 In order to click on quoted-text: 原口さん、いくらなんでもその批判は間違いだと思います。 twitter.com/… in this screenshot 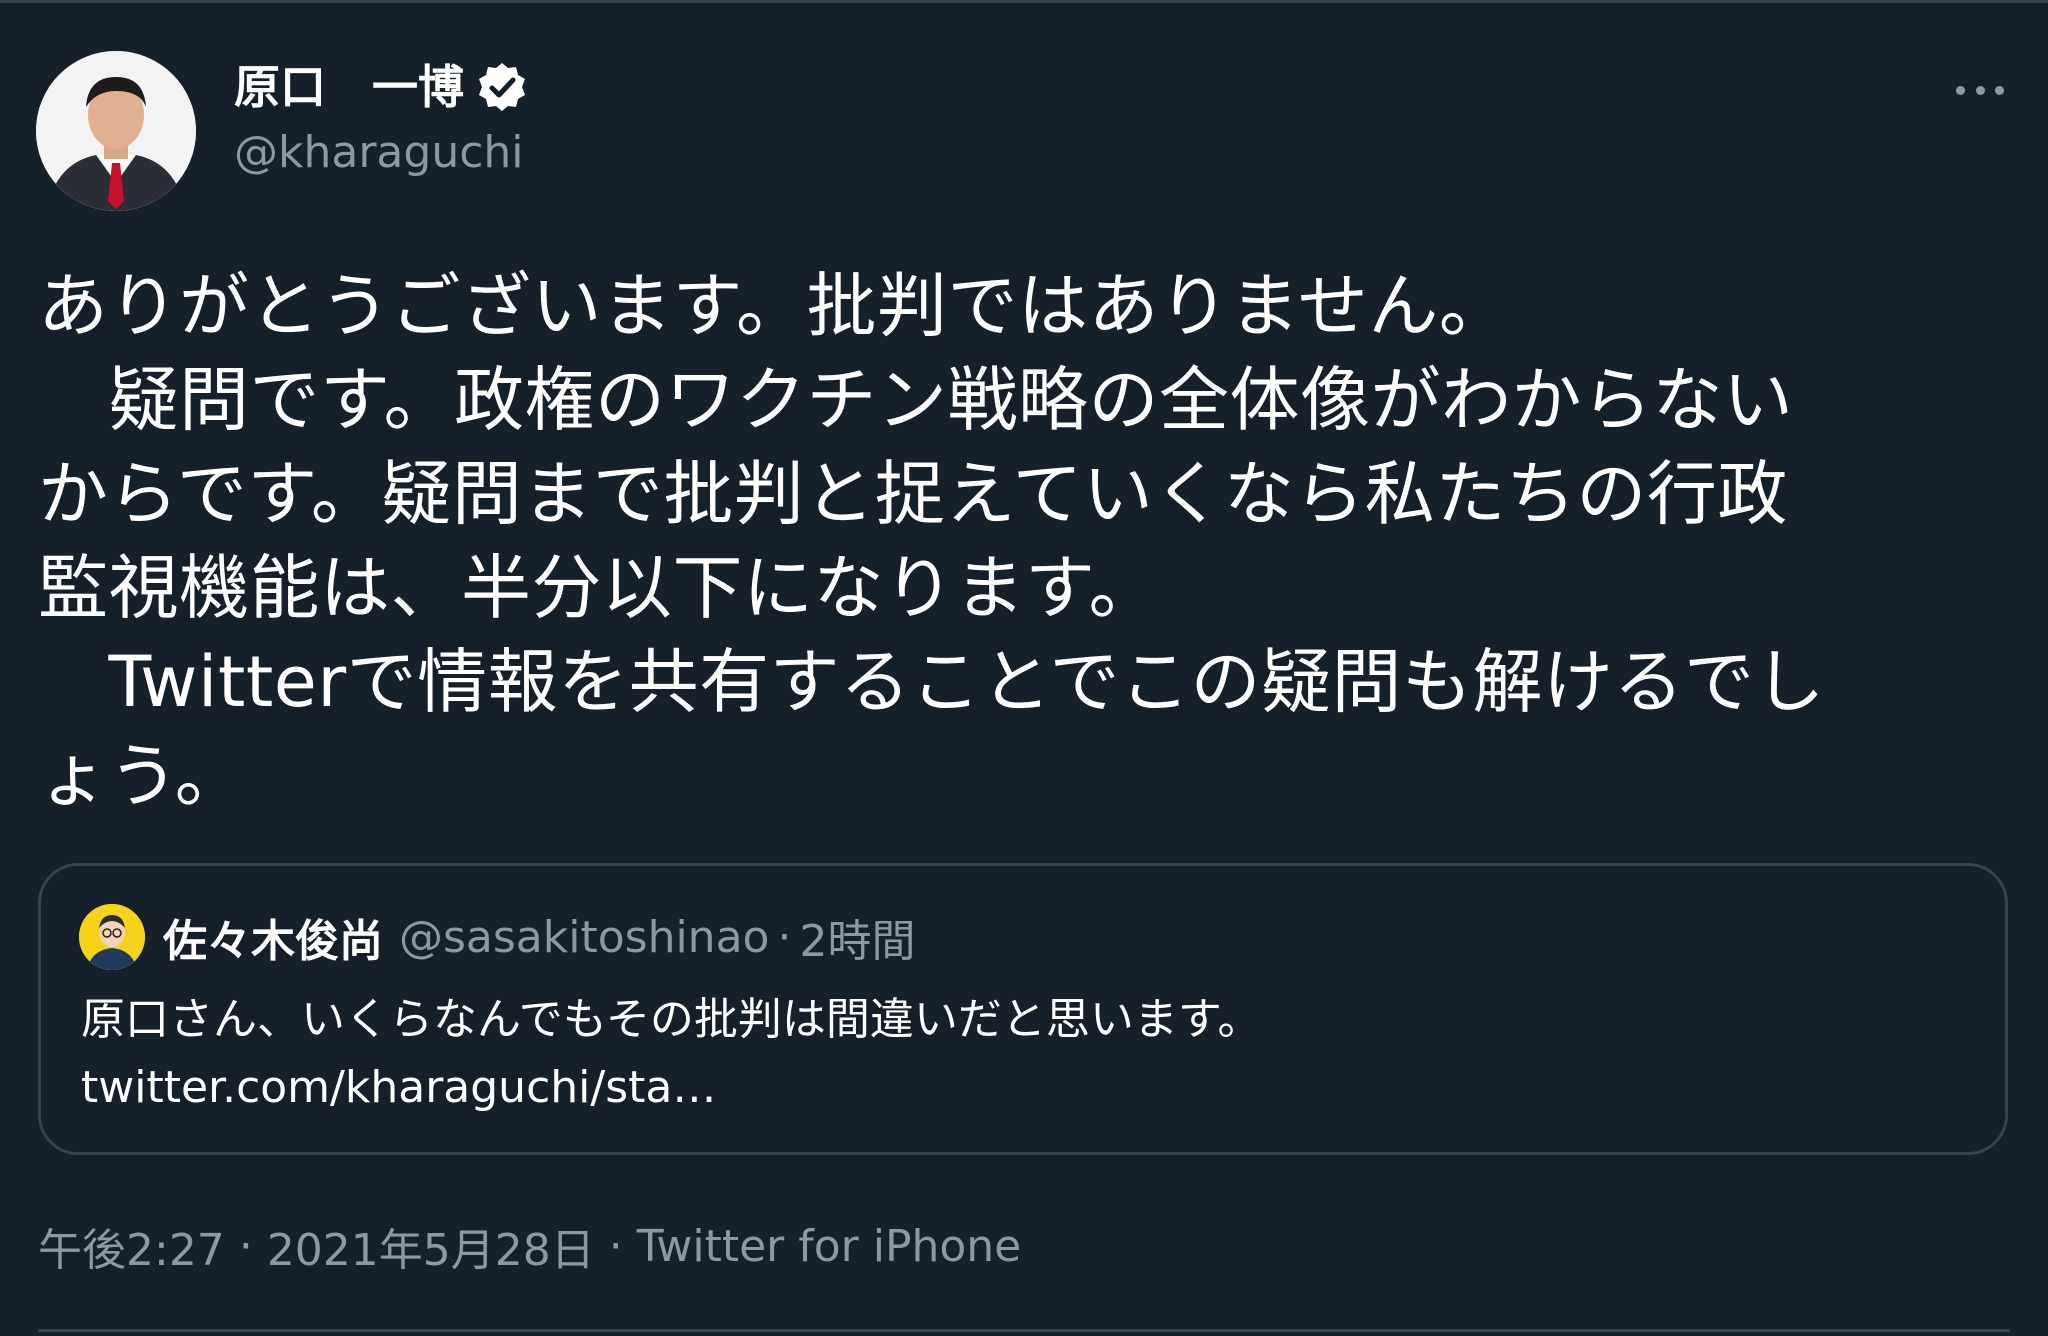, I will do `click(671, 1053)`.